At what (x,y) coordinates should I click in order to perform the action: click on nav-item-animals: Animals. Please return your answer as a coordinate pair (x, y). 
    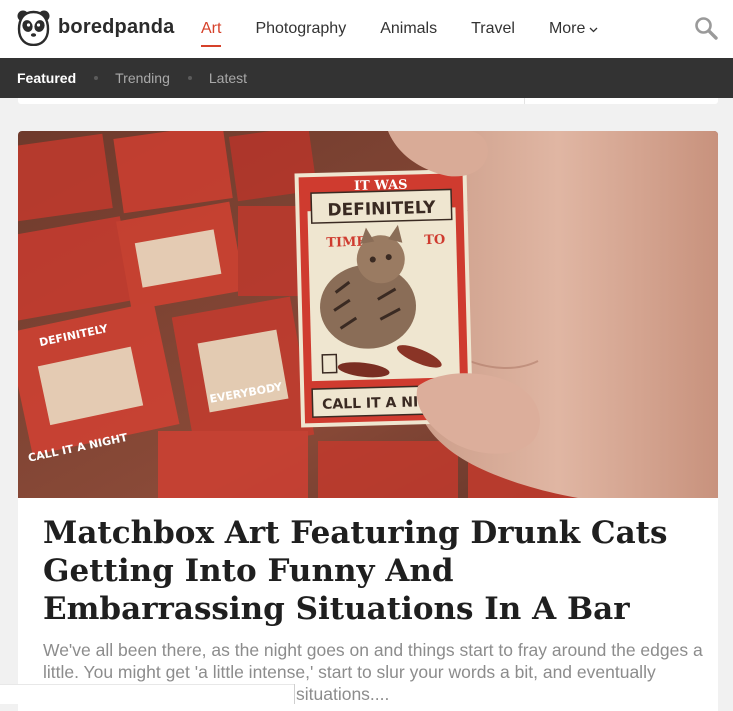
    Looking at the image, I should click on (408, 29).